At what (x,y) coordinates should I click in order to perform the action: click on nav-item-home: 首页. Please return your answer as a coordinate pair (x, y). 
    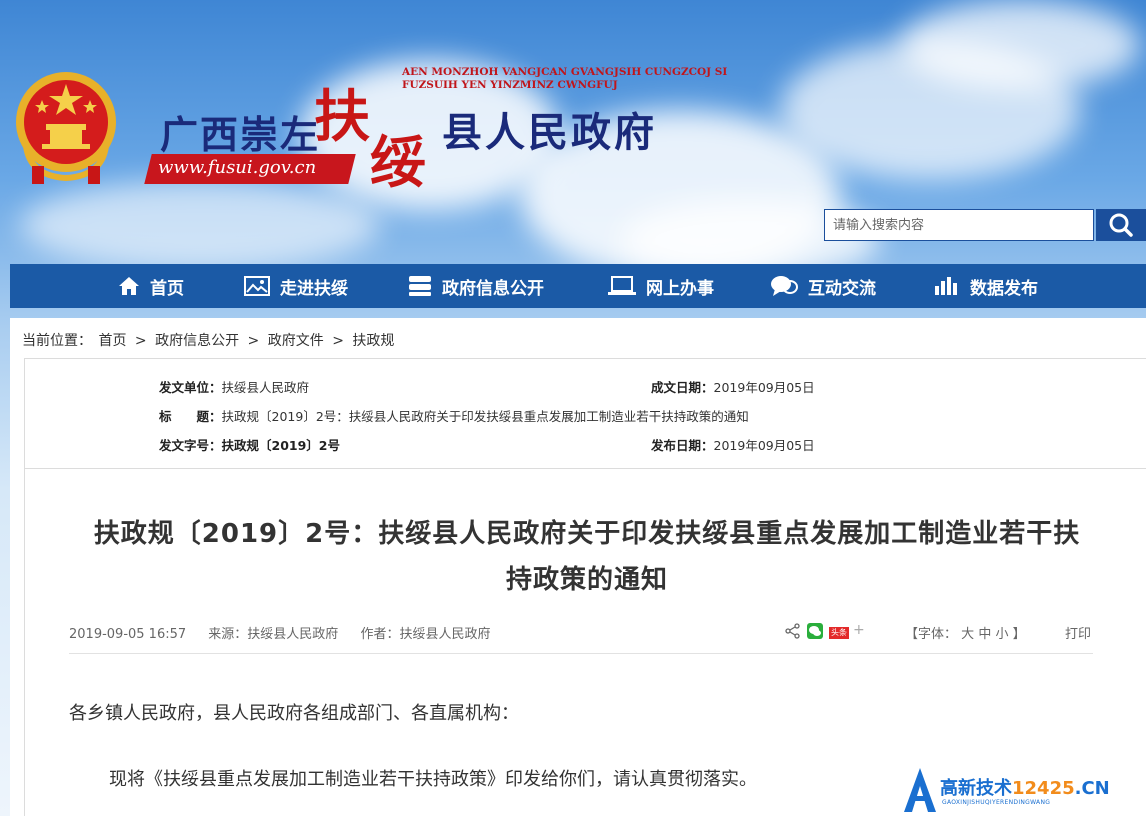
    Looking at the image, I should click on (151, 286).